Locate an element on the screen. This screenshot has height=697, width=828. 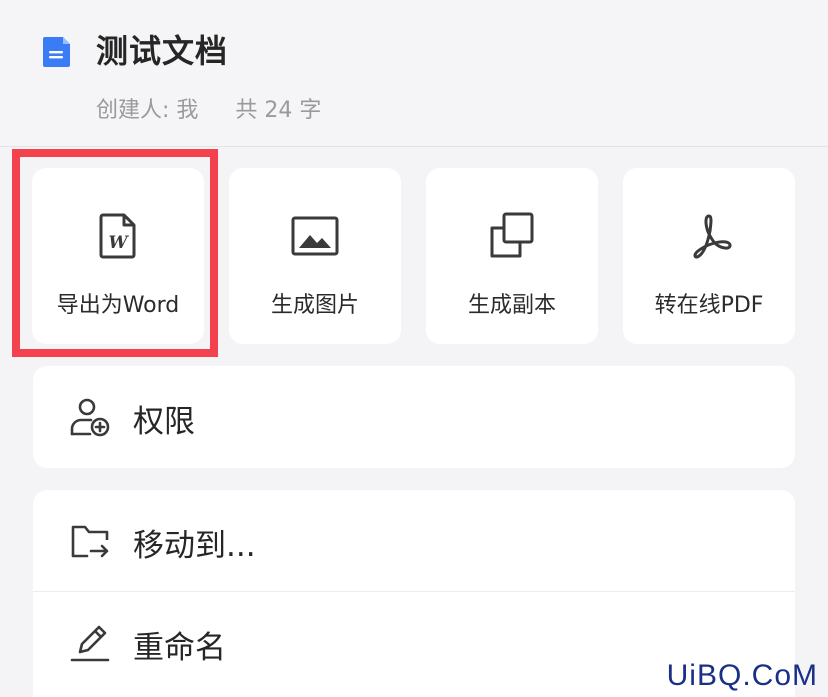
document-meta: 创建人: 我 共 24 字 is located at coordinates (223, 108).